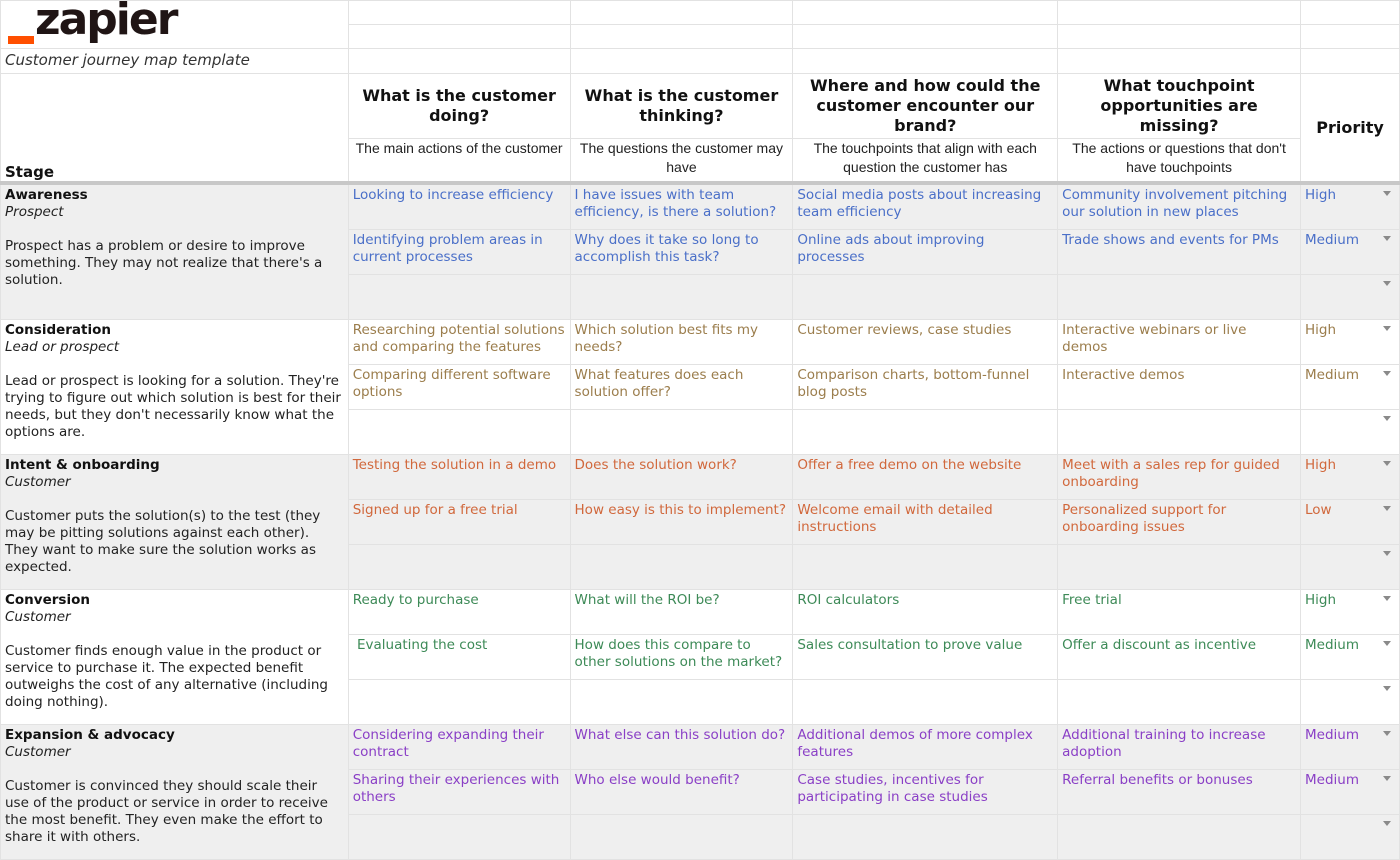 The height and width of the screenshot is (860, 1400). Describe the element at coordinates (925, 522) in the screenshot. I see `cell-encounter: Welcome email with detailed instructions` at that location.